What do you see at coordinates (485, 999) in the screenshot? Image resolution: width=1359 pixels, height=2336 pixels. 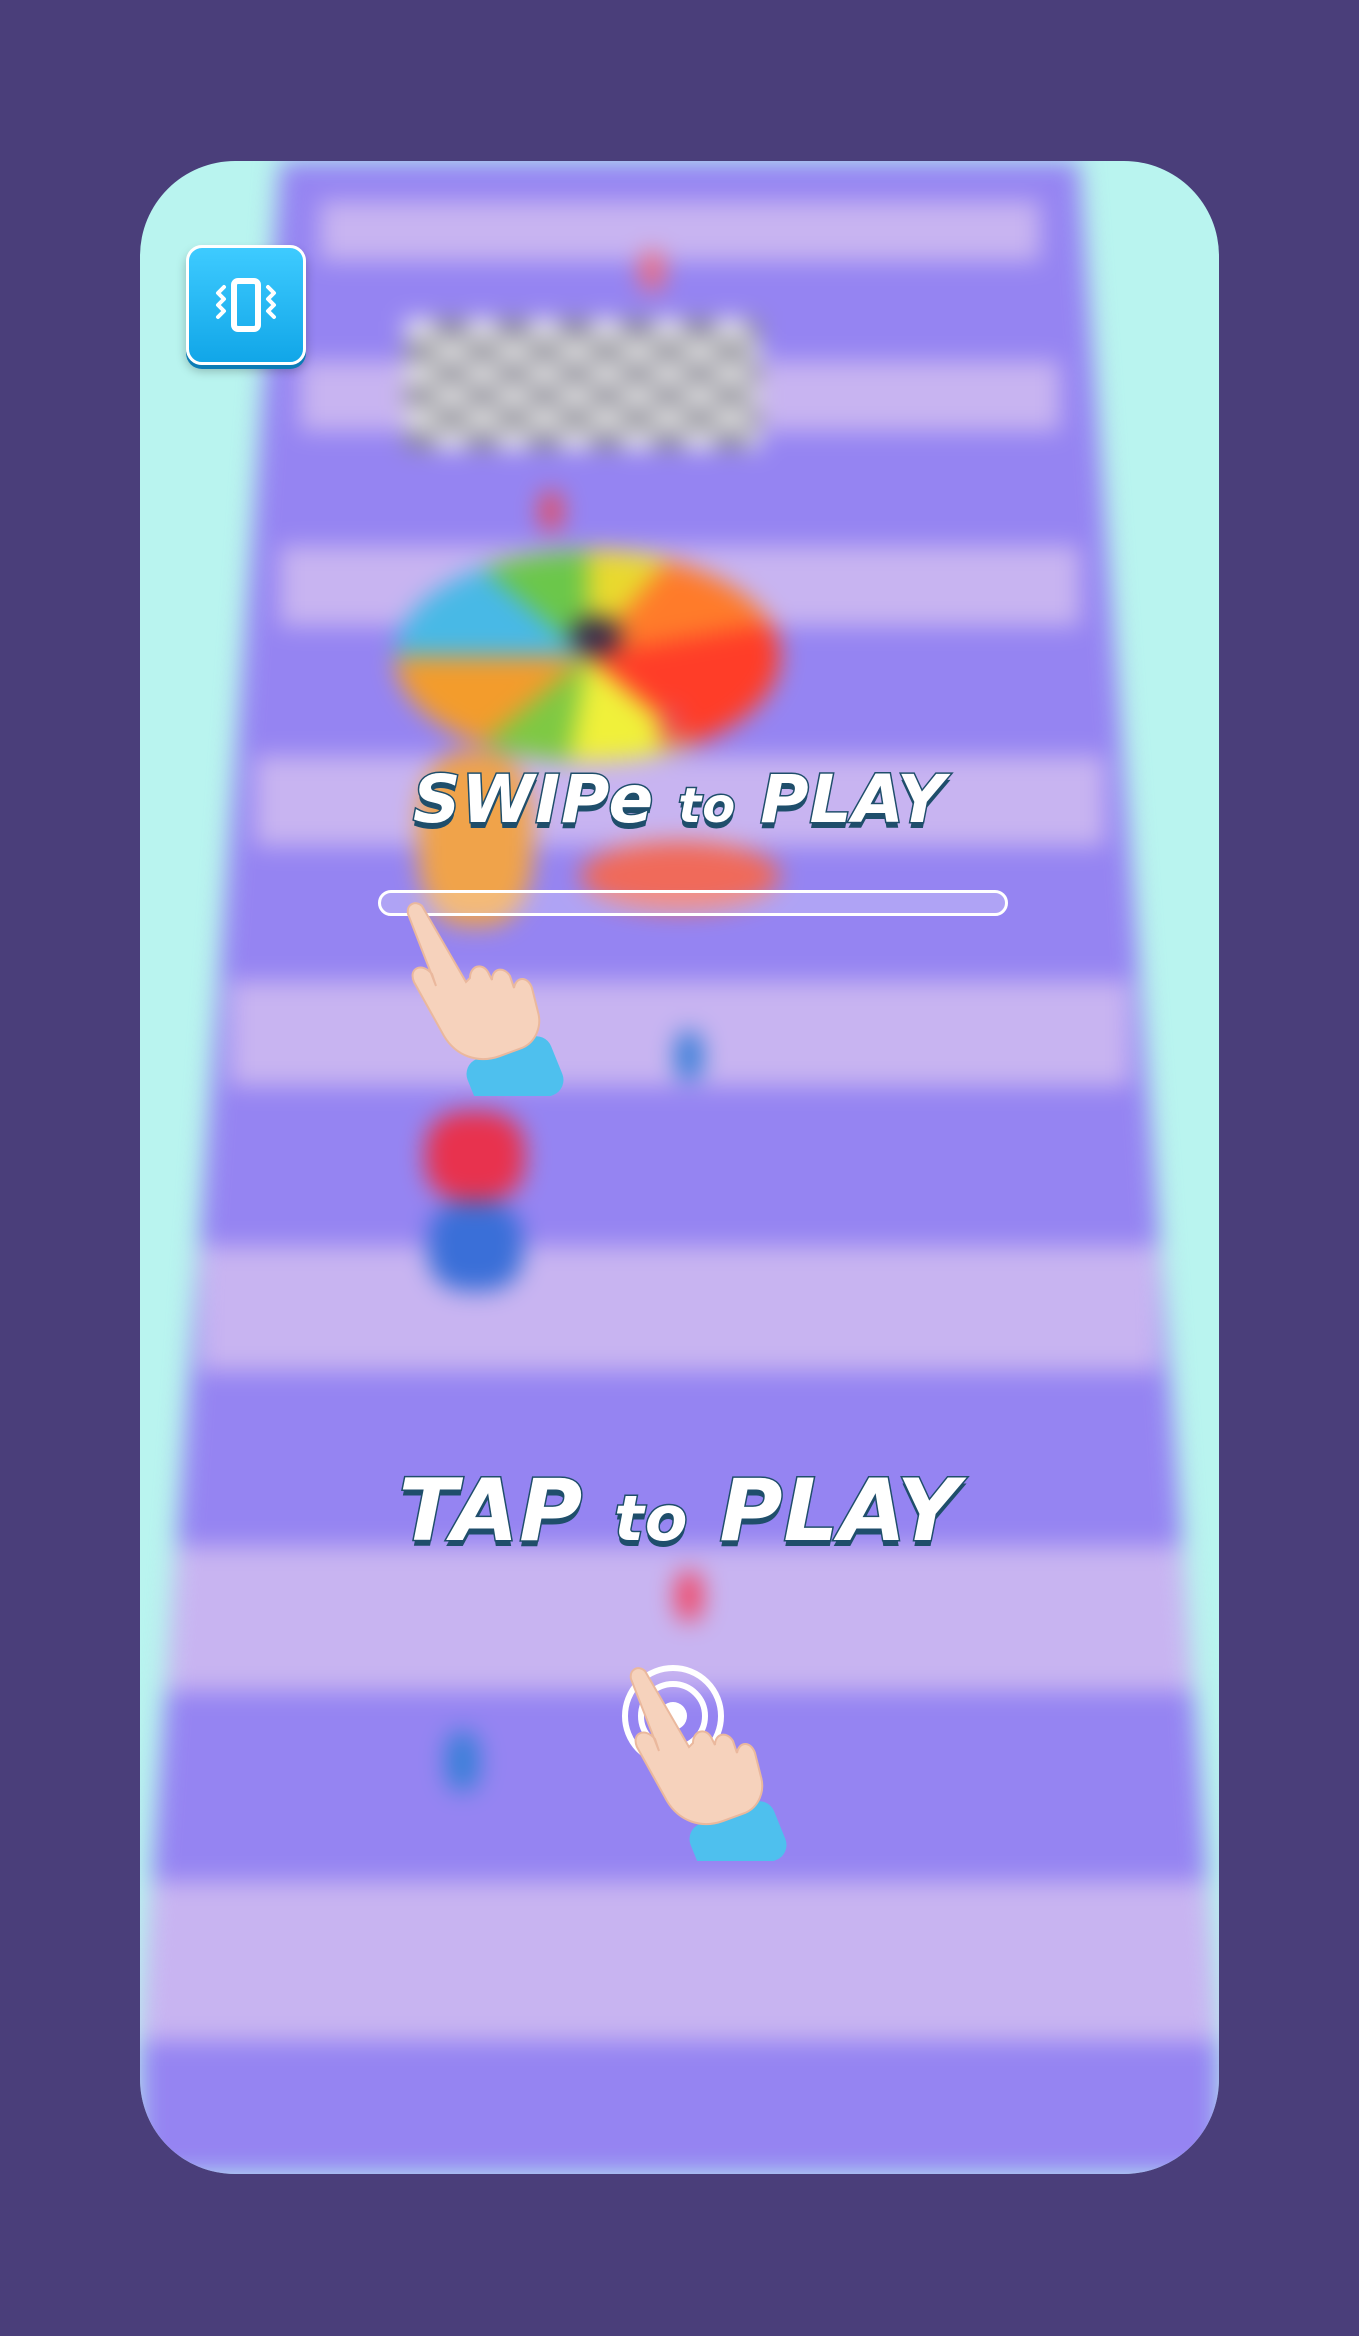 I see `swipe-hand-icon` at bounding box center [485, 999].